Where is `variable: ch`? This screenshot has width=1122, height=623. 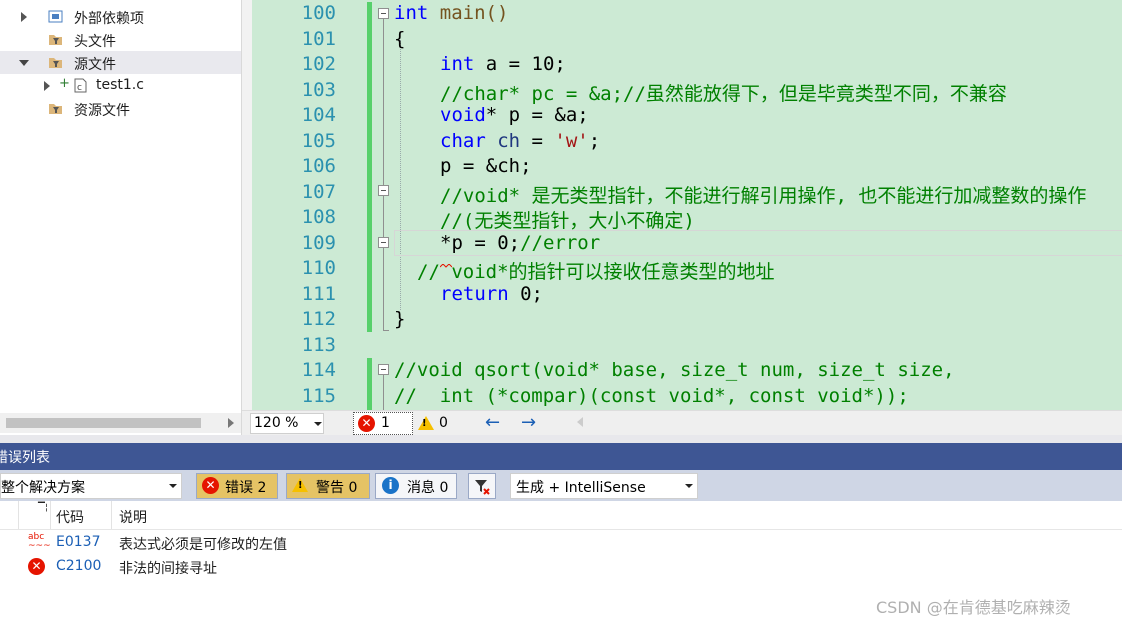
variable: ch is located at coordinates (503, 141).